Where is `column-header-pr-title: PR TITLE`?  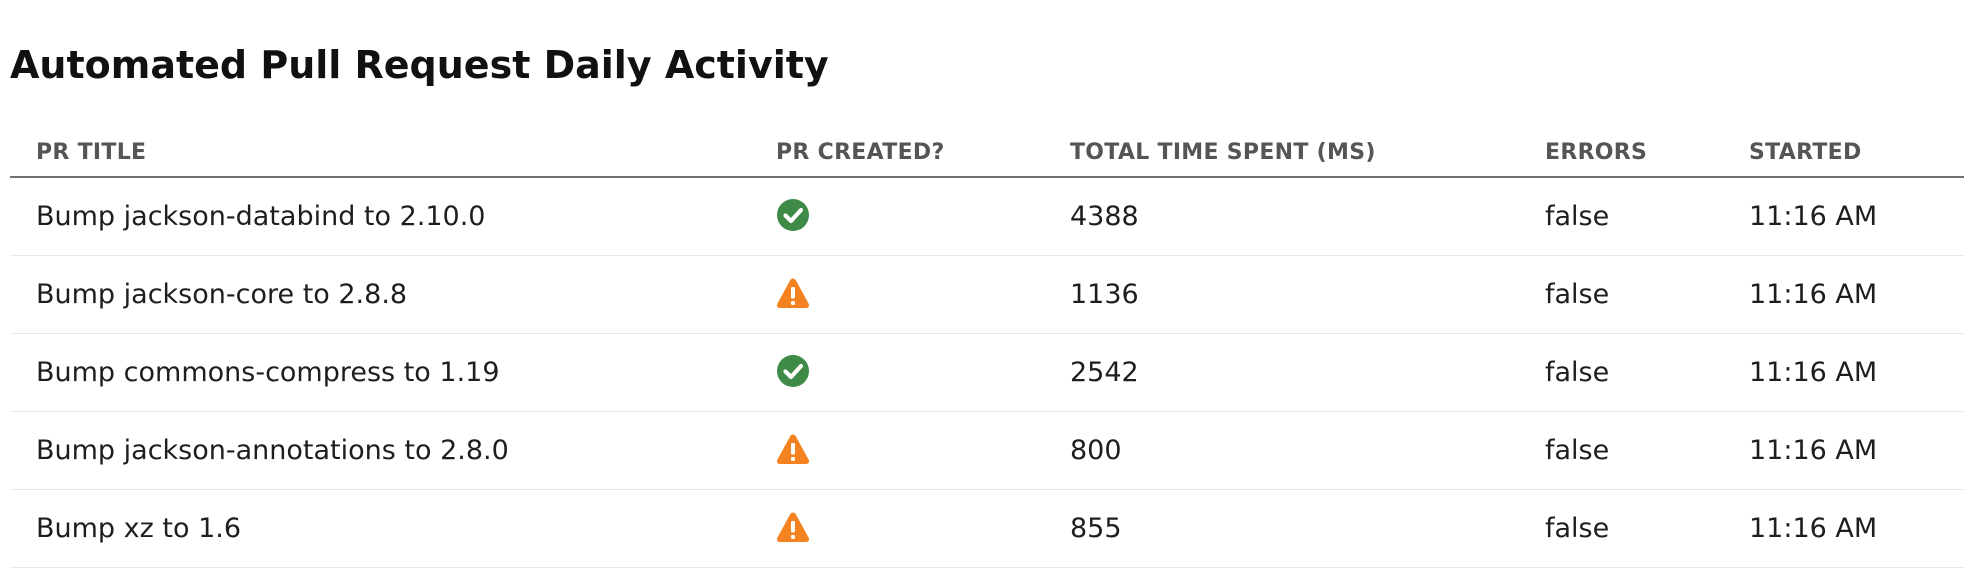
column-header-pr-title: PR TITLE is located at coordinates (380, 153).